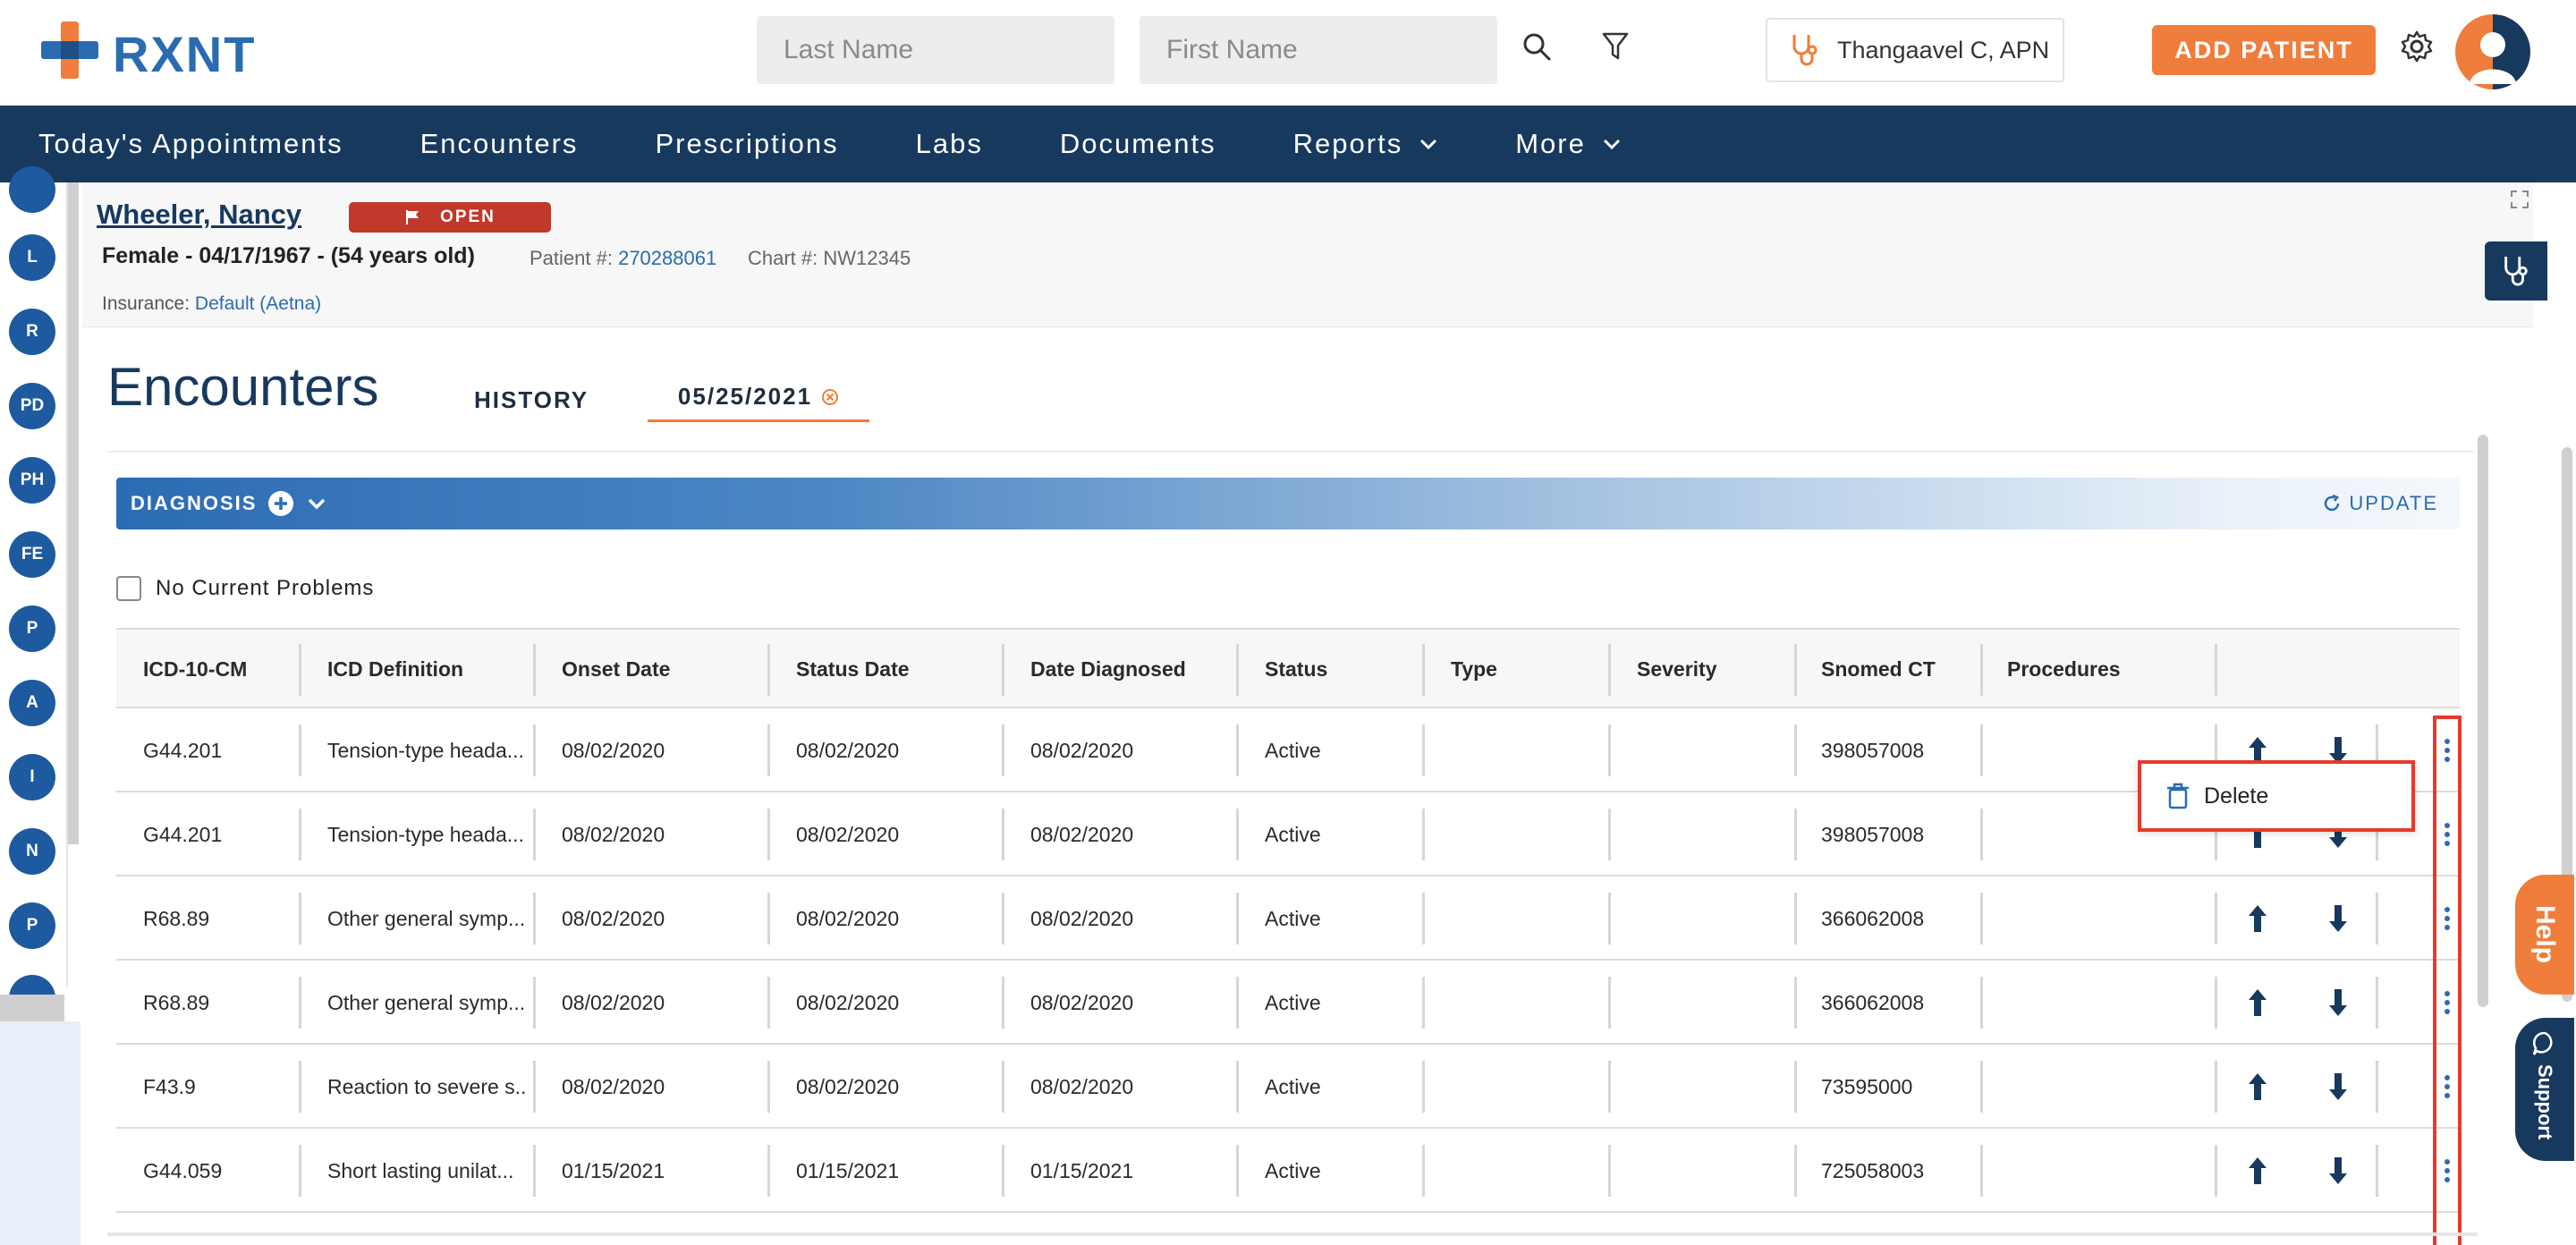 Image resolution: width=2576 pixels, height=1245 pixels. Describe the element at coordinates (2483, 721) in the screenshot. I see `content-scrollbar` at that location.